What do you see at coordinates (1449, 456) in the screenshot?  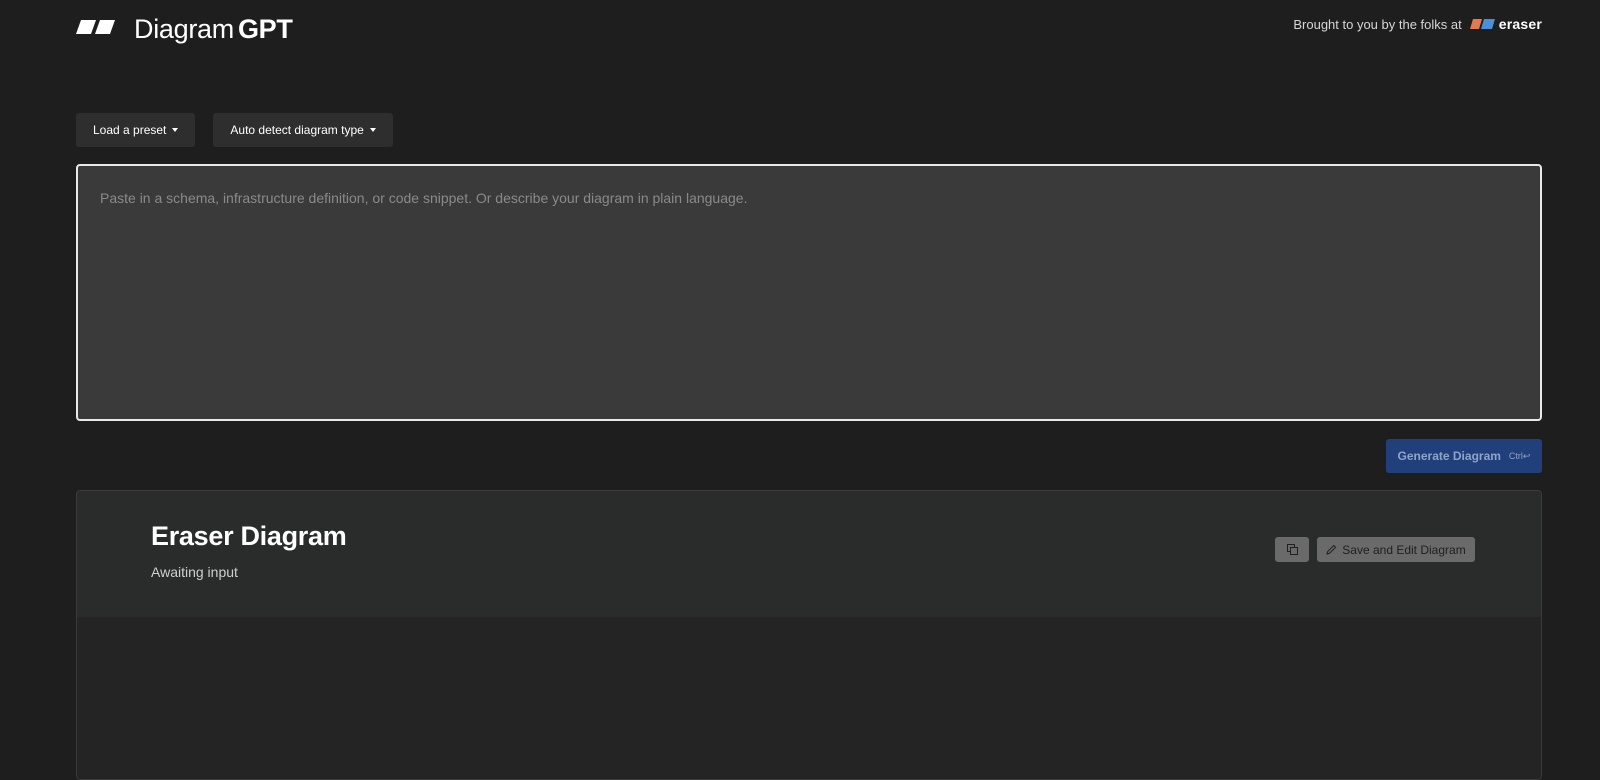 I see `generate-diagram-label: Generate Diagram` at bounding box center [1449, 456].